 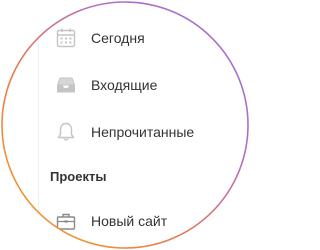 I want to click on project-item-new-site: Новый сайт, so click(x=137, y=221).